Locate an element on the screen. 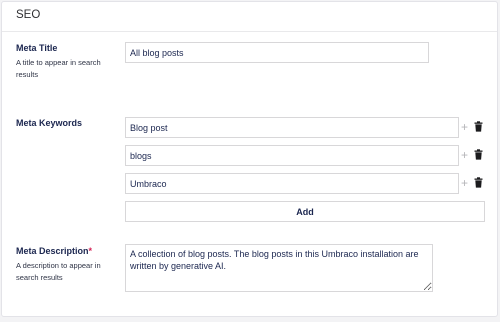 This screenshot has width=500, height=322. add-keyword-button: Add is located at coordinates (305, 211).